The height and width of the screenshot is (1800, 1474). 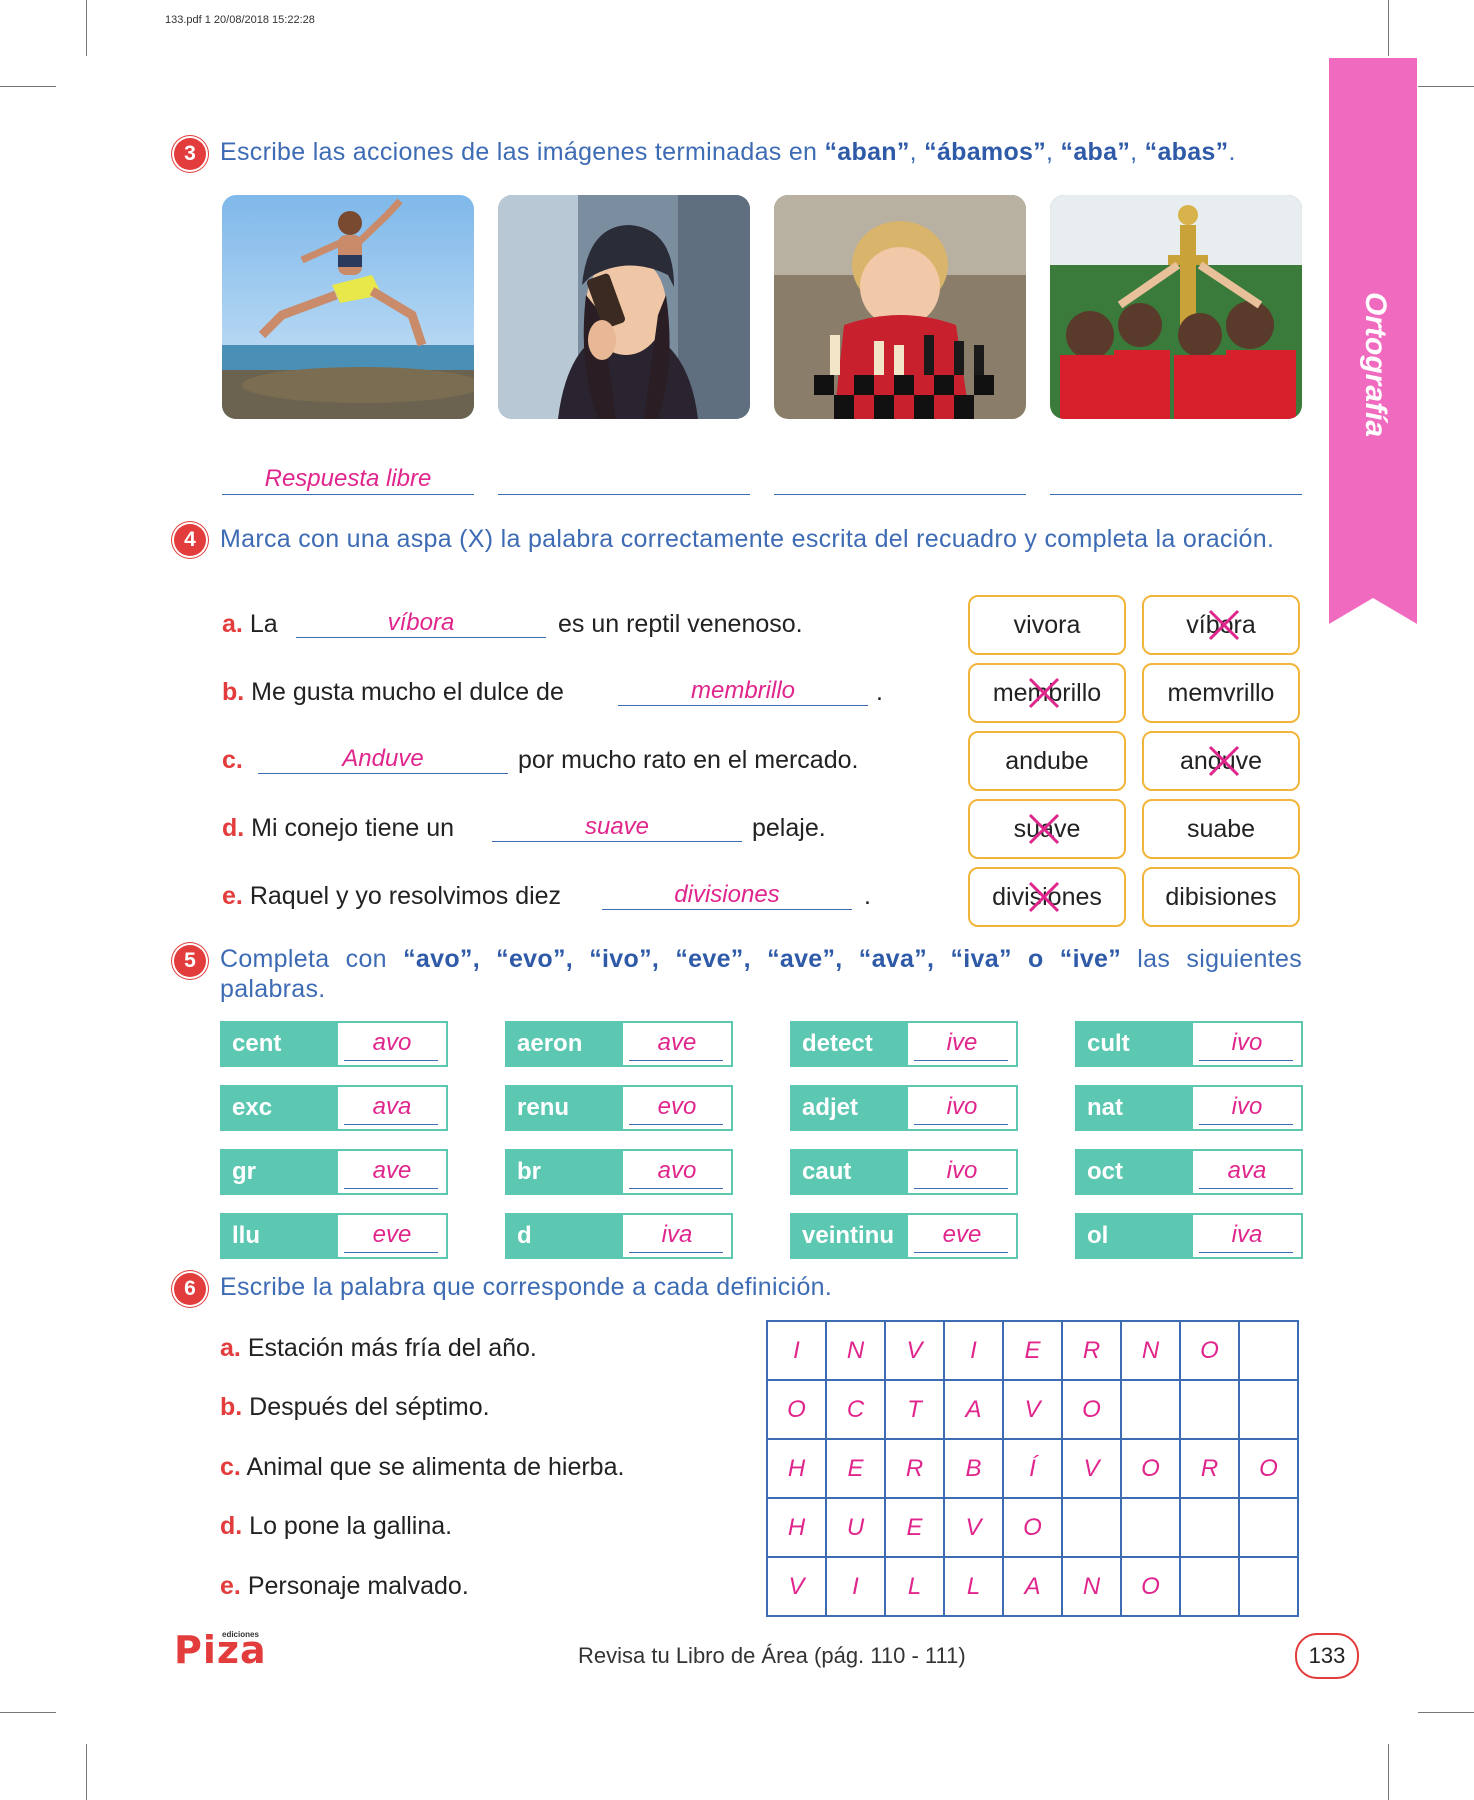 I want to click on exercise-number: 3, so click(x=190, y=154).